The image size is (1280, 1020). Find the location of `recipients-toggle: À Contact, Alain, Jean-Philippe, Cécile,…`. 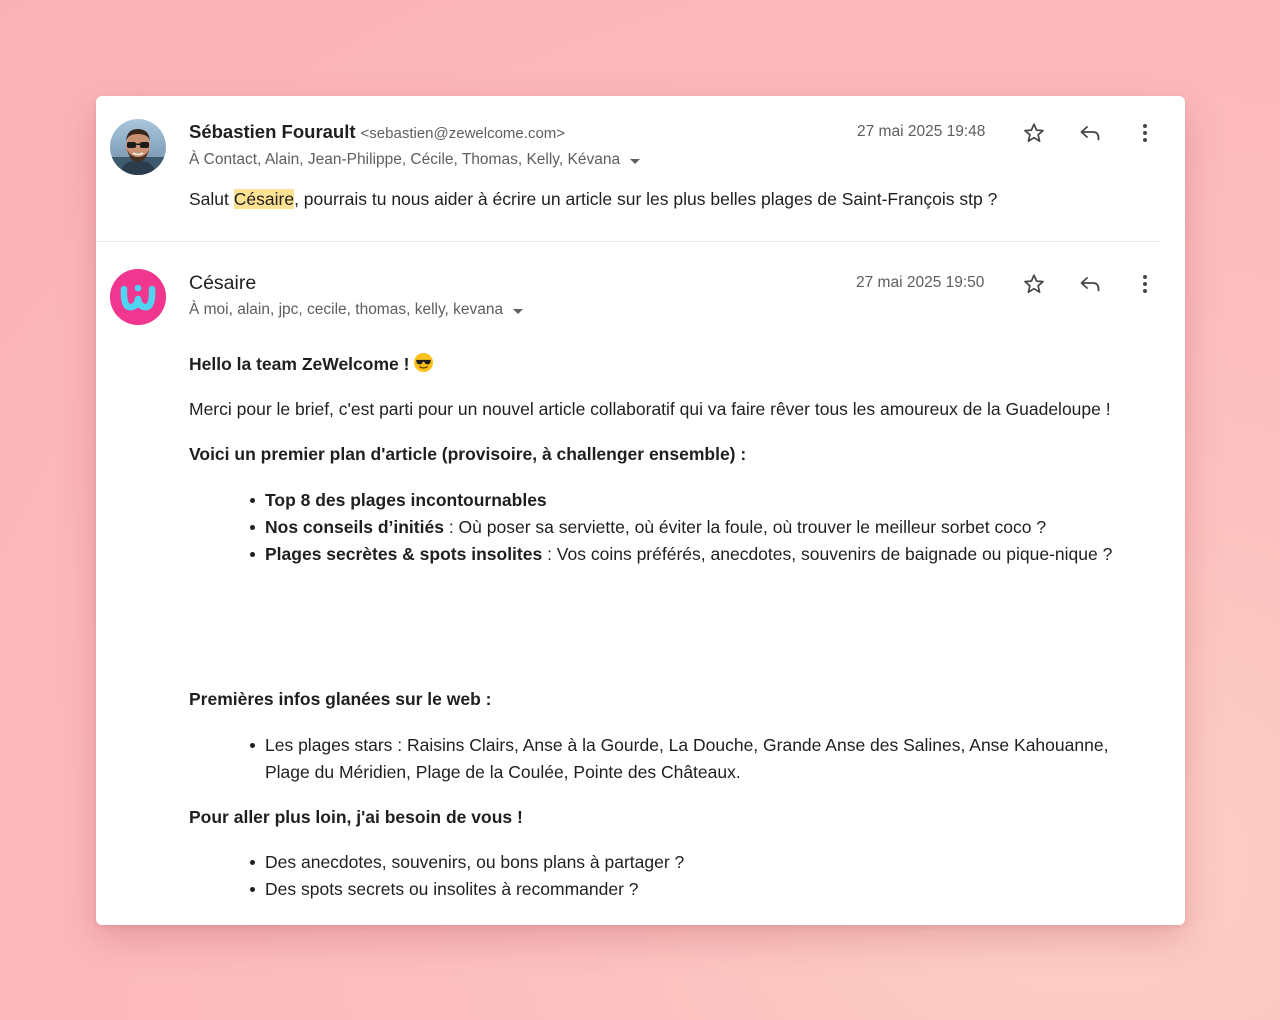

recipients-toggle: À Contact, Alain, Jean-Philippe, Cécile,… is located at coordinates (415, 160).